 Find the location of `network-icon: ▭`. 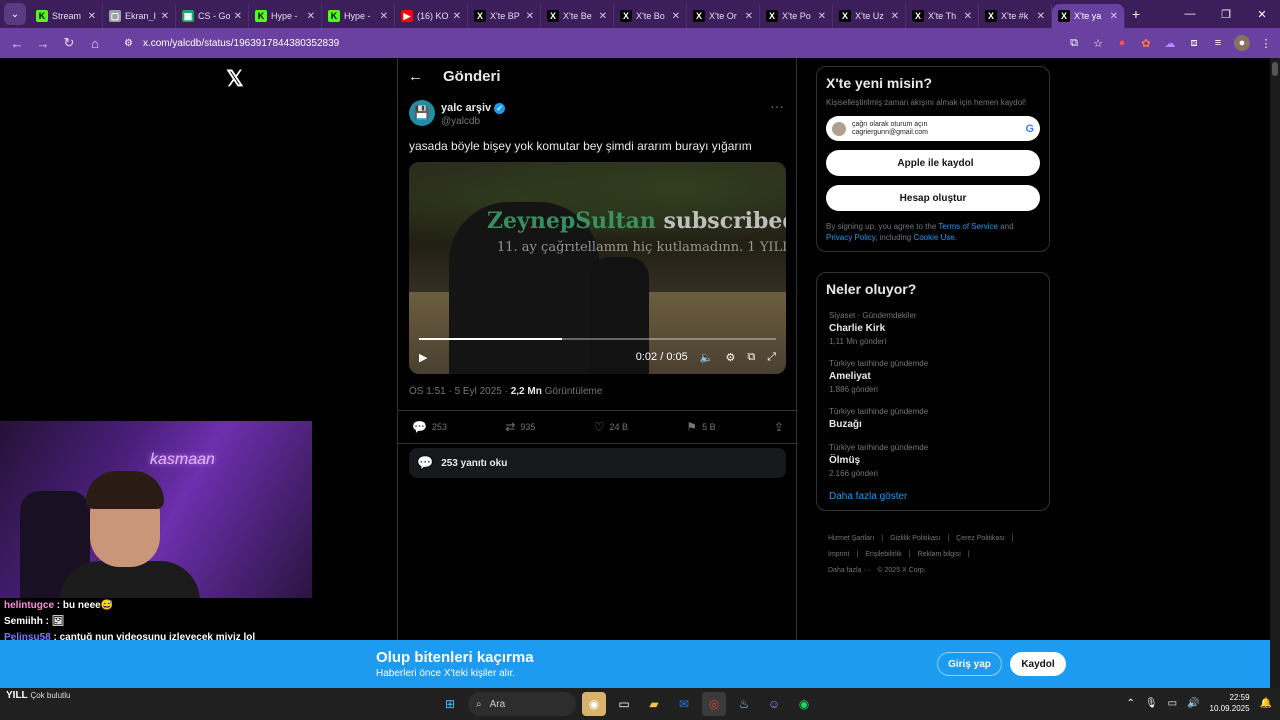

network-icon: ▭ is located at coordinates (1172, 703).